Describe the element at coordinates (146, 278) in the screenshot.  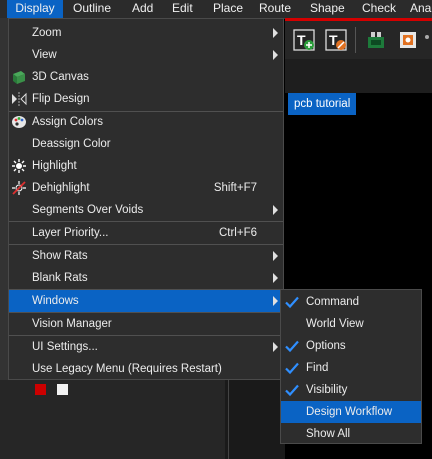
I see `menu-item-blank-rats: Blank Rats` at that location.